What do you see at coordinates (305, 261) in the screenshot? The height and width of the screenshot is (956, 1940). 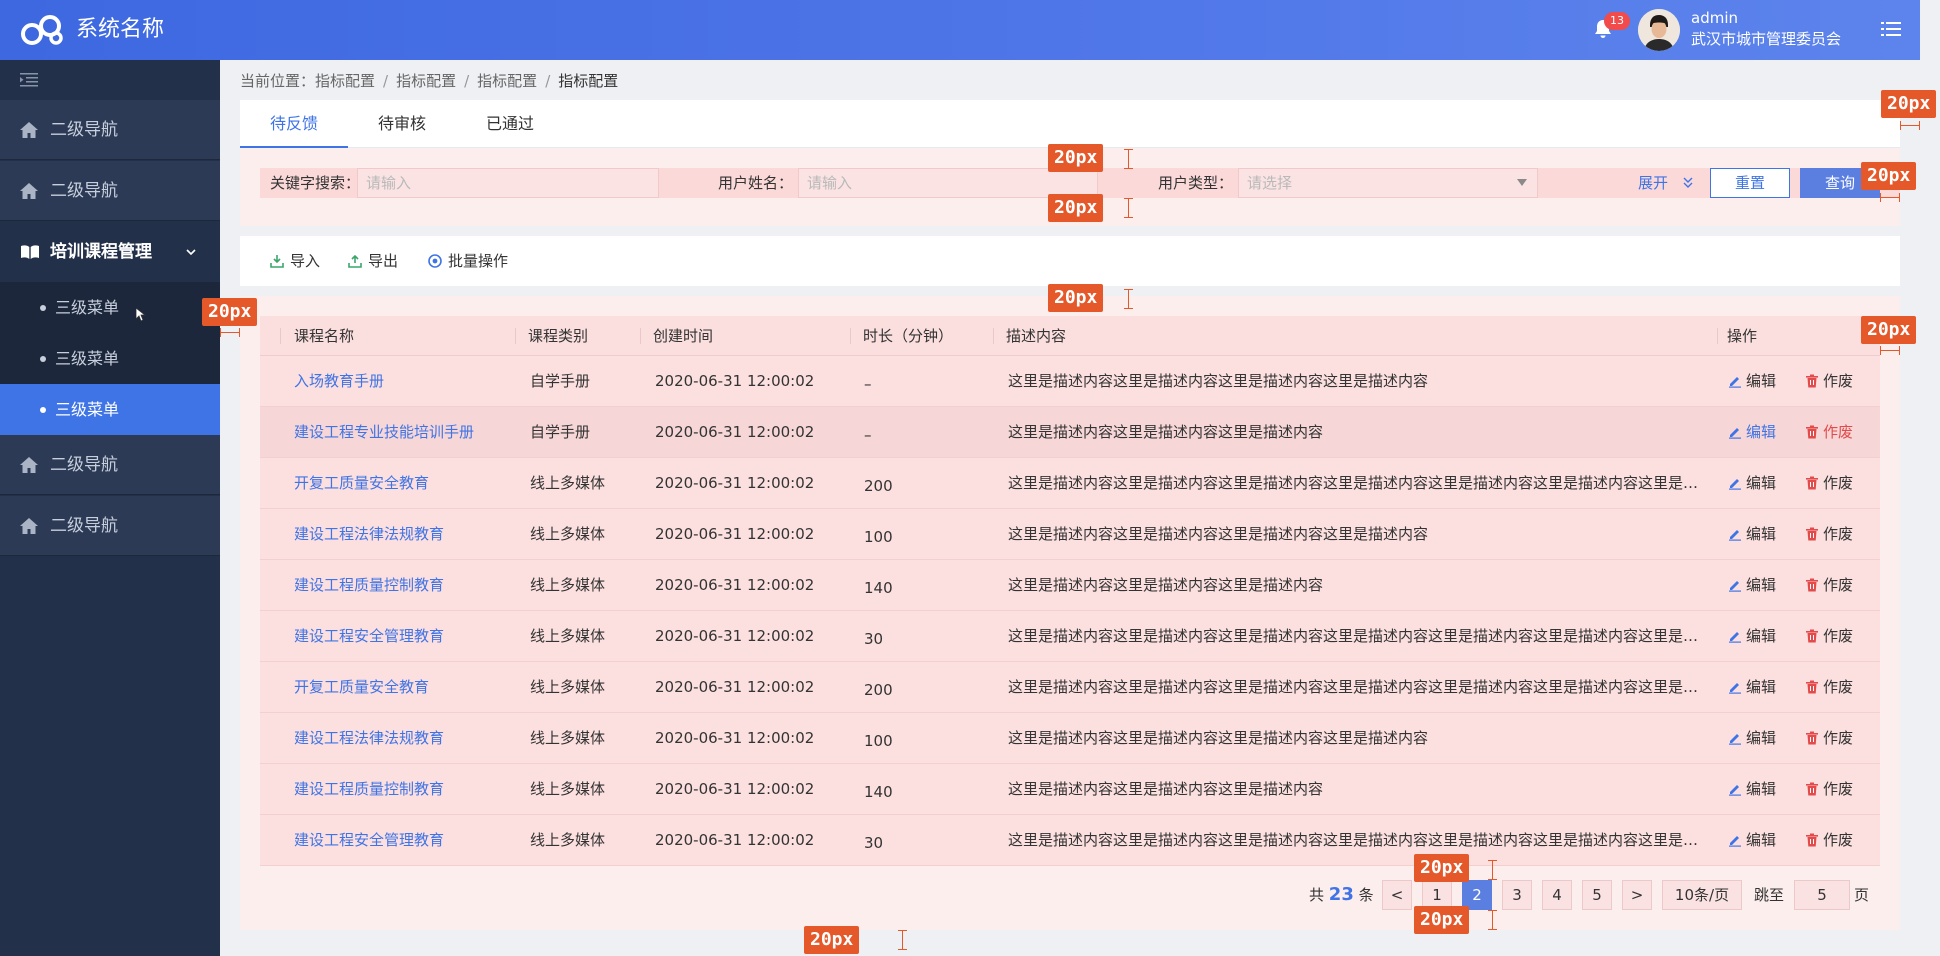 I see `import-button: 导入` at bounding box center [305, 261].